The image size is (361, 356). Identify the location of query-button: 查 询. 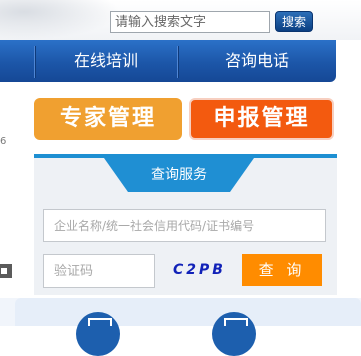
(282, 270).